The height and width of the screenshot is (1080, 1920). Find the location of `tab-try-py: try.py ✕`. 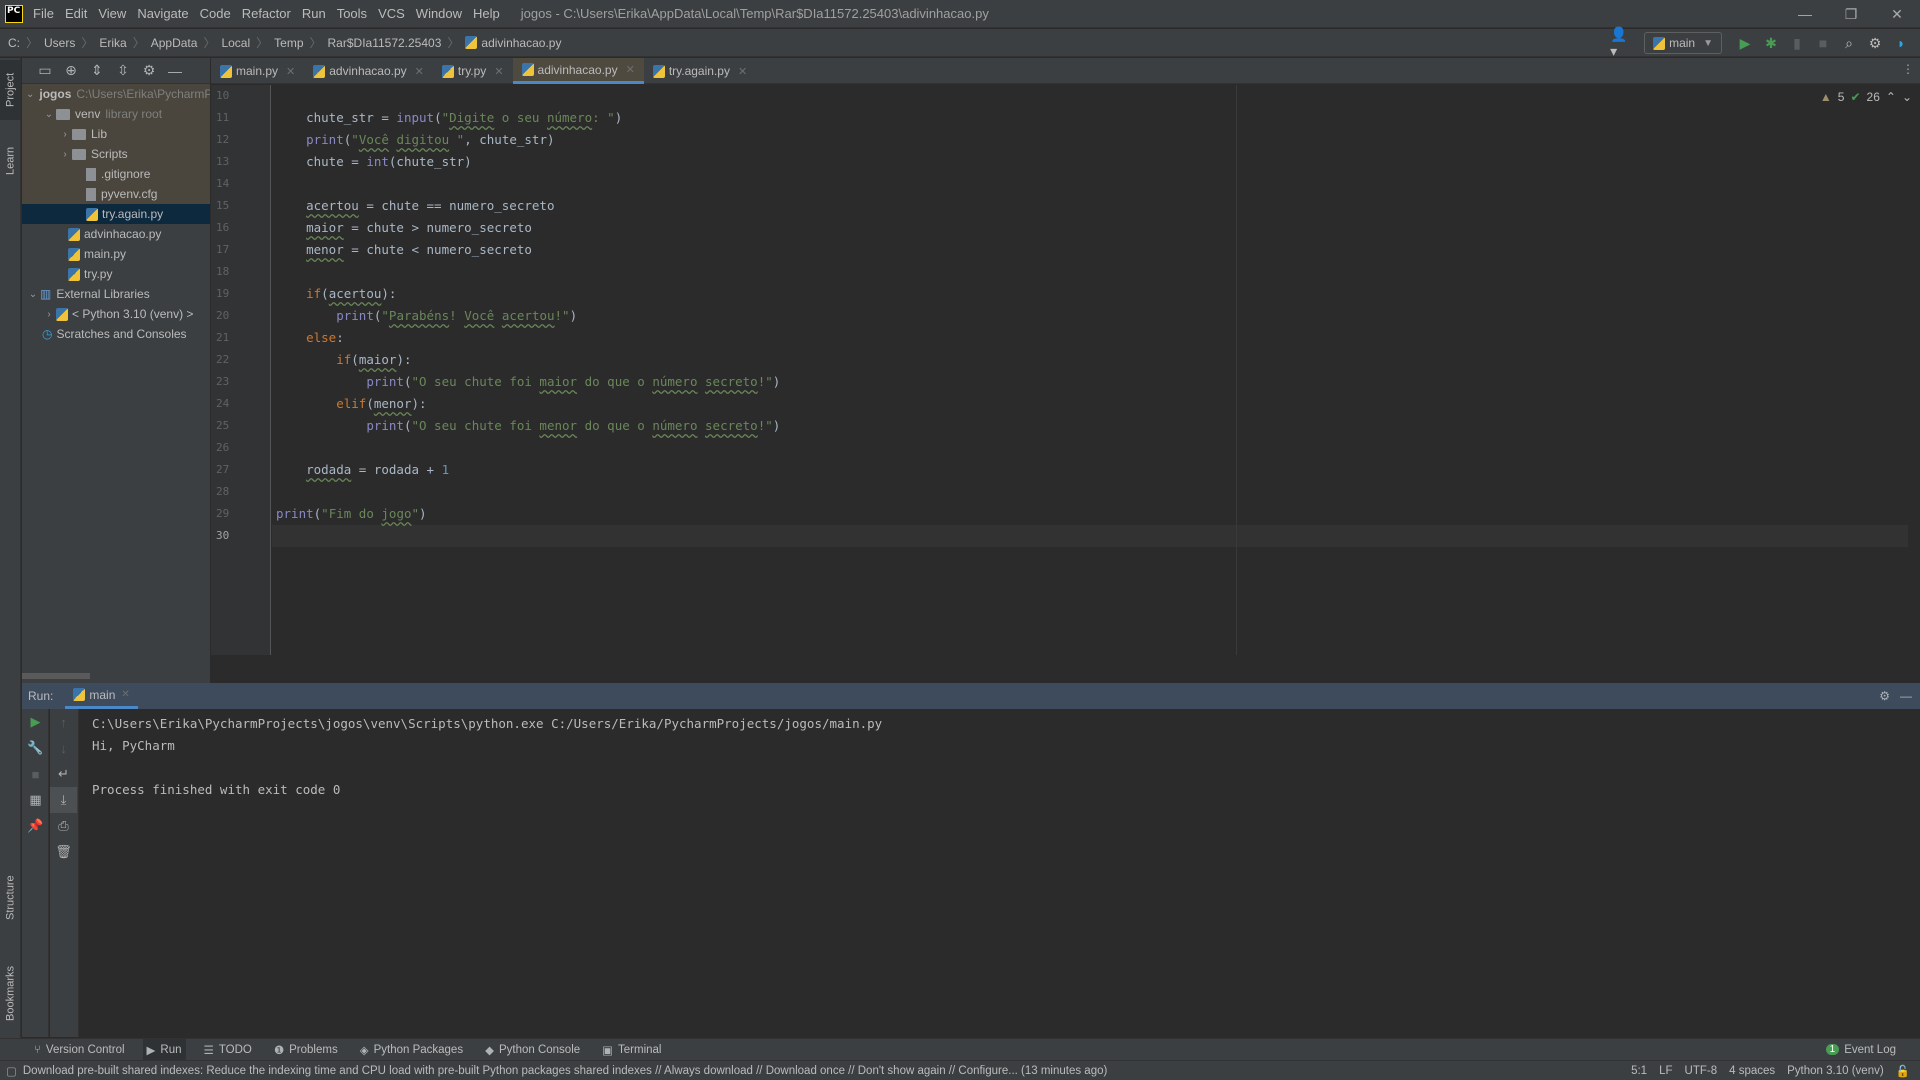

tab-try-py: try.py ✕ is located at coordinates (473, 71).